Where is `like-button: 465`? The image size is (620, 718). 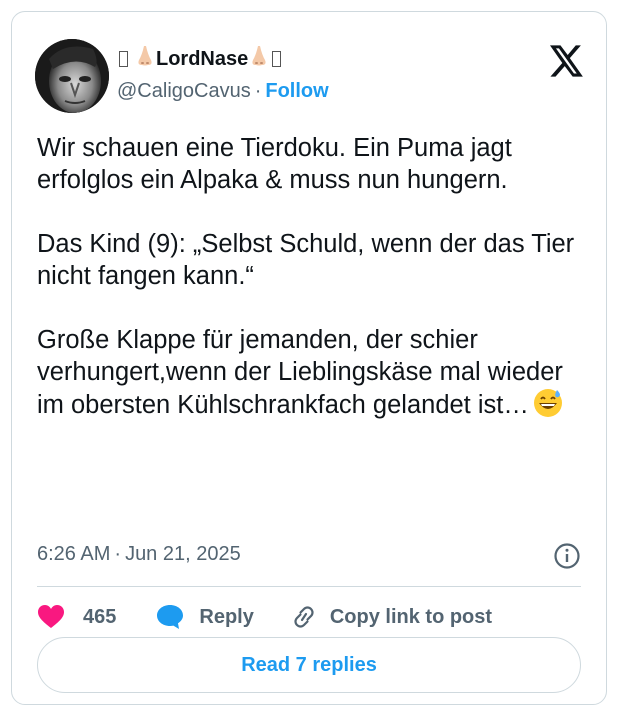 like-button: 465 is located at coordinates (76, 617).